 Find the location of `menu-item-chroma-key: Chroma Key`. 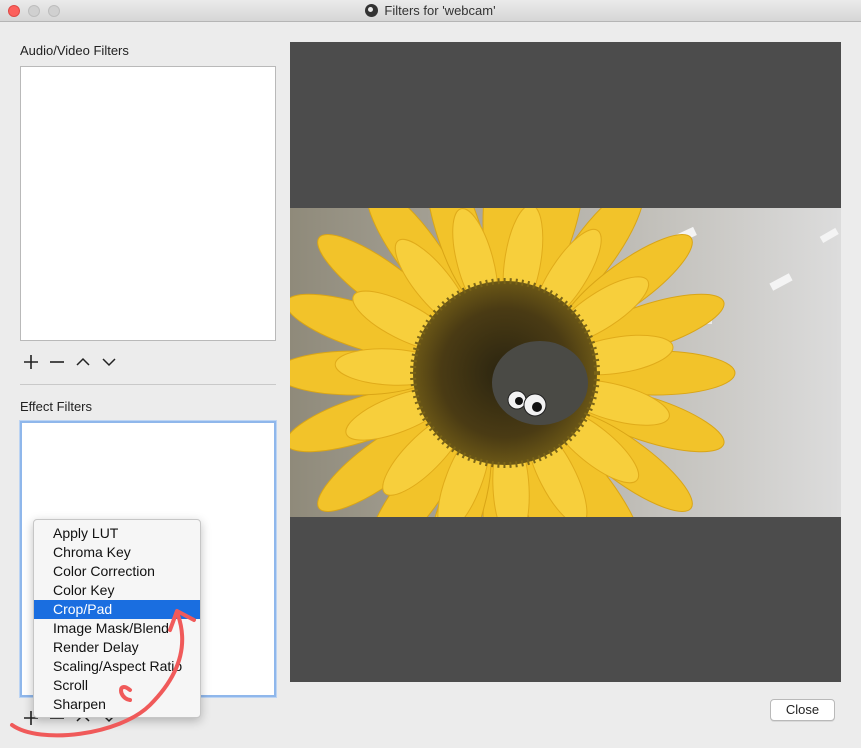

menu-item-chroma-key: Chroma Key is located at coordinates (117, 552).